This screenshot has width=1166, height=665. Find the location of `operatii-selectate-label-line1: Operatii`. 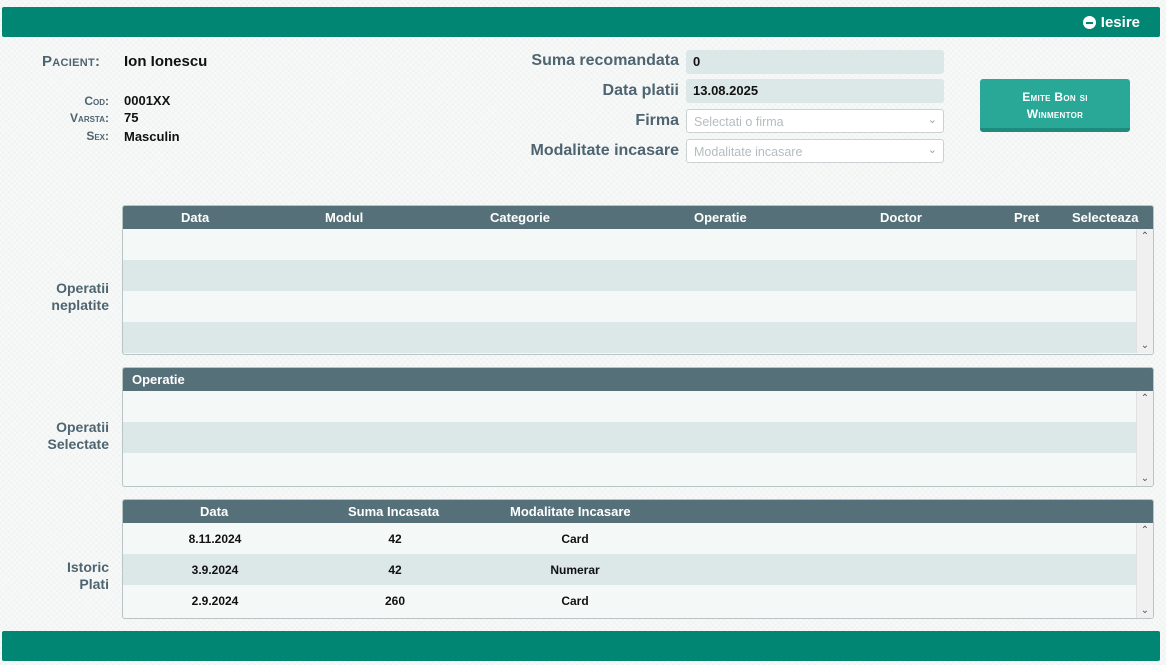

operatii-selectate-label-line1: Operatii is located at coordinates (82, 427).